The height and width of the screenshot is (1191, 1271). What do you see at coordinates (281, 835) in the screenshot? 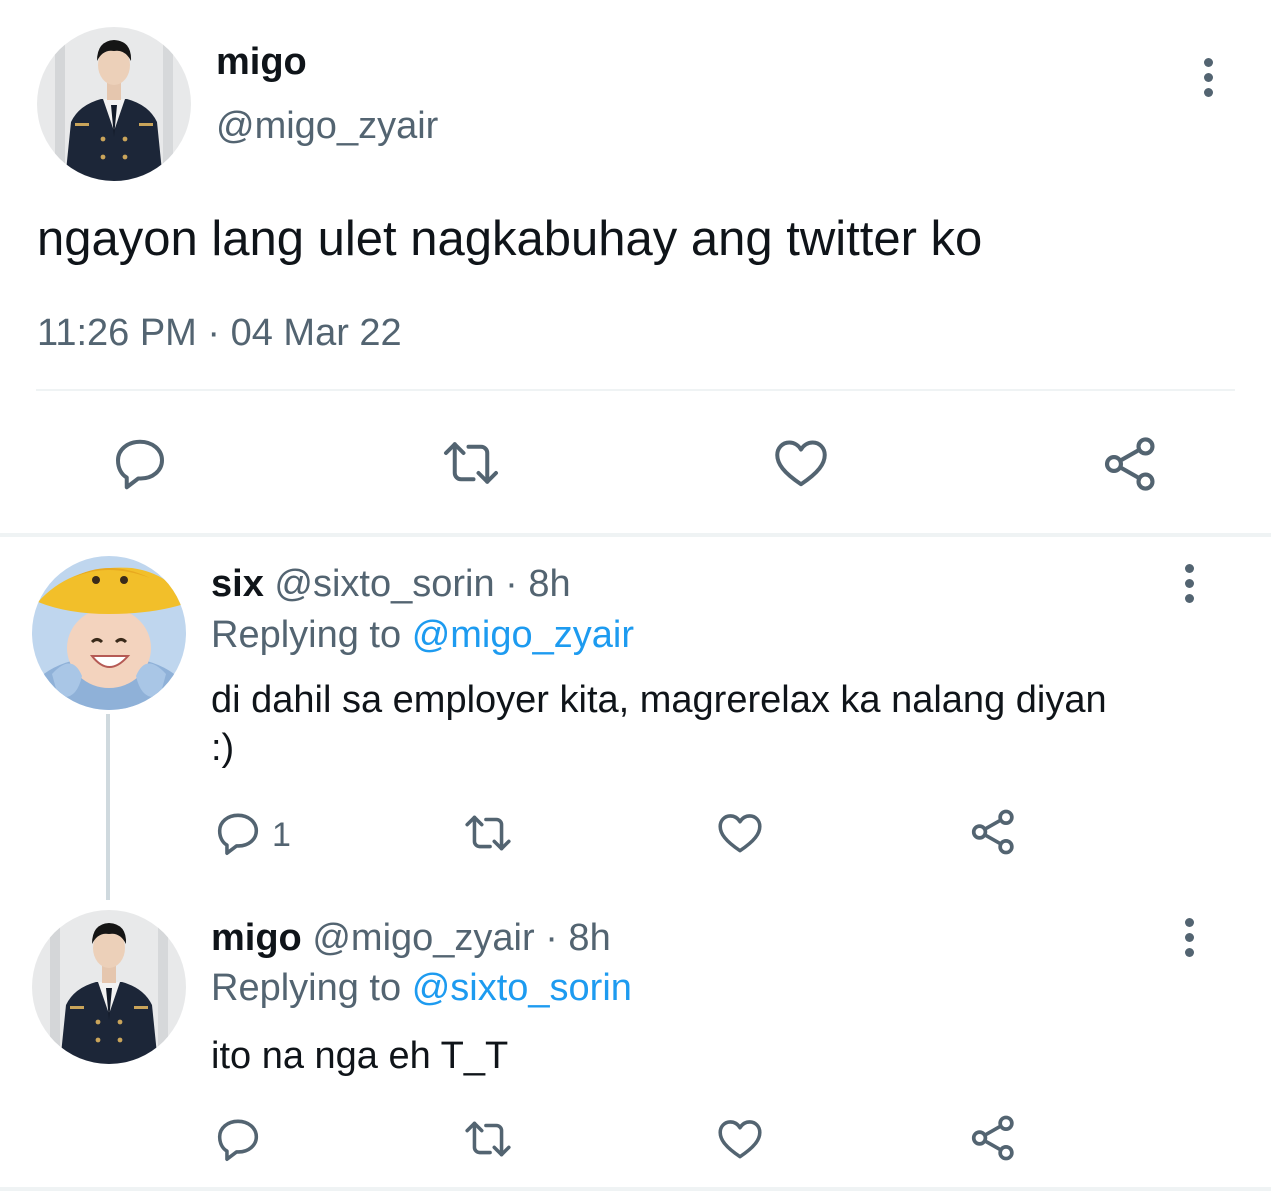
I see `reply-count: 1` at bounding box center [281, 835].